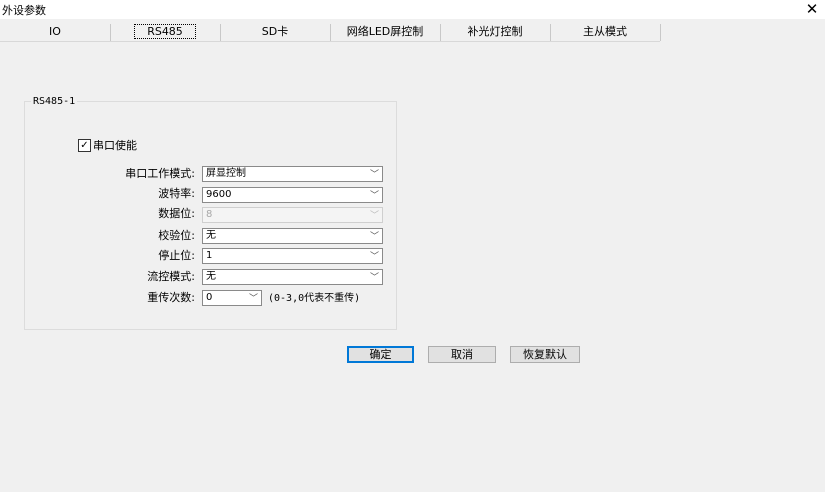  Describe the element at coordinates (292, 215) in the screenshot. I see `data-bits-select: 8 ﹀` at that location.